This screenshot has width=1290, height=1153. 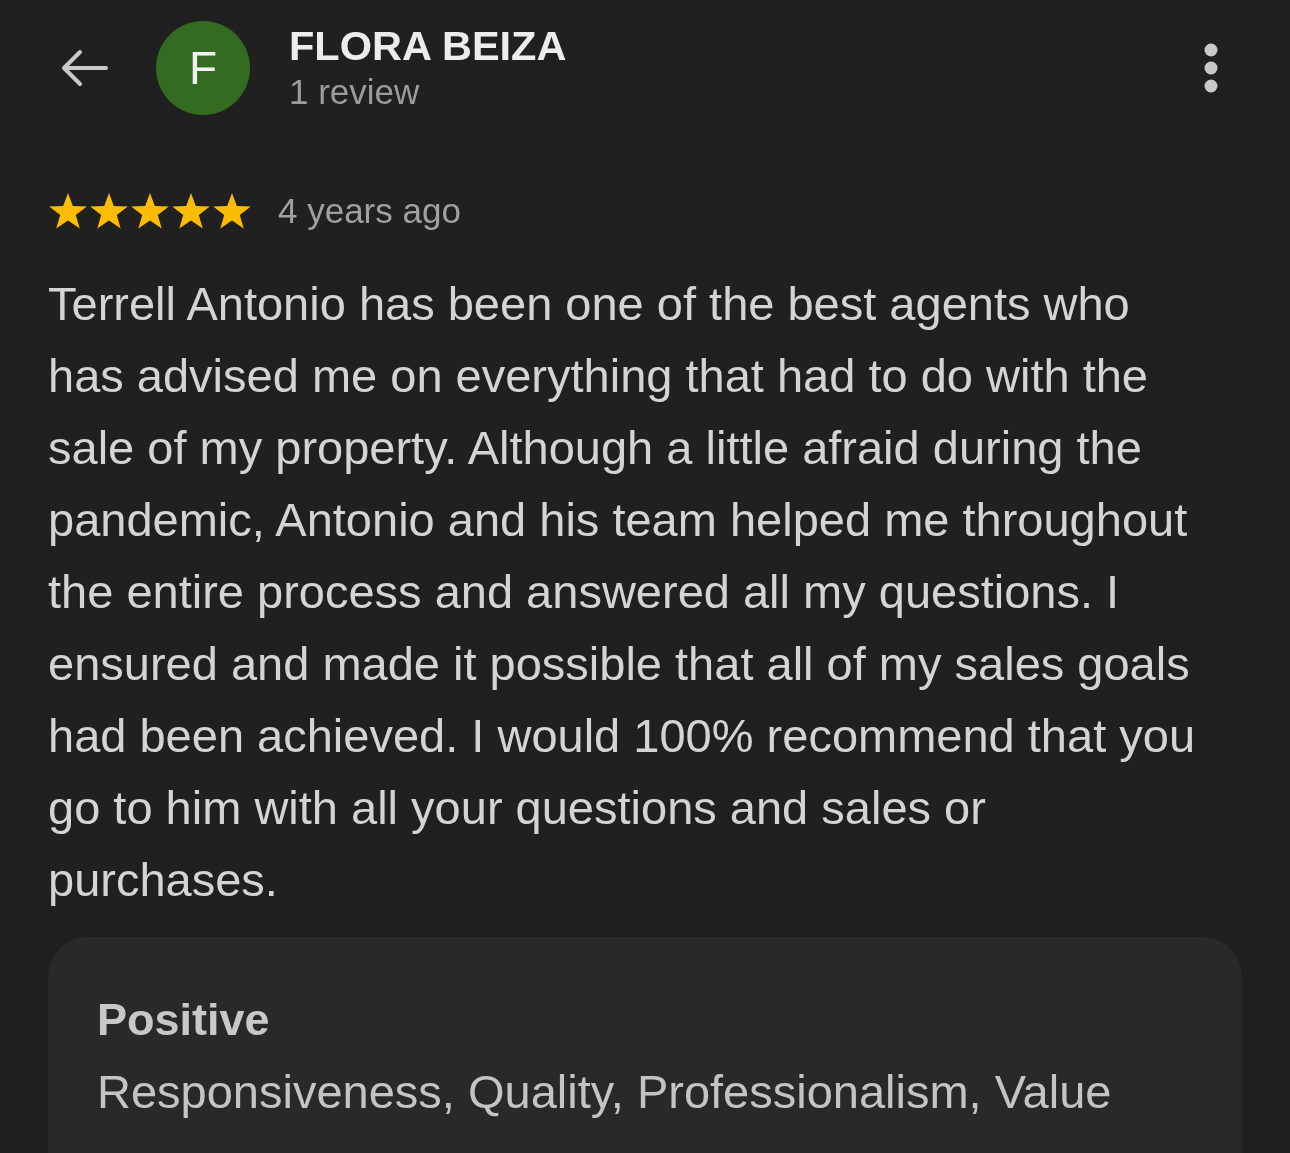 I want to click on reviewer-name: FLORA BEIZA, so click(x=428, y=46).